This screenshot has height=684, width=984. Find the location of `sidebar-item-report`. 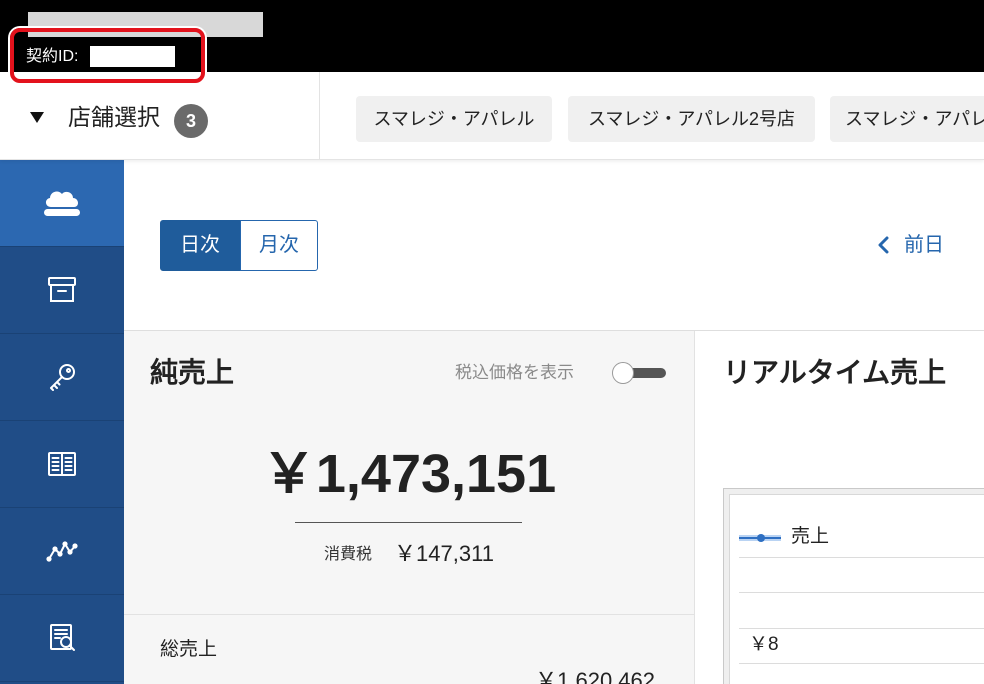

sidebar-item-report is located at coordinates (62, 638).